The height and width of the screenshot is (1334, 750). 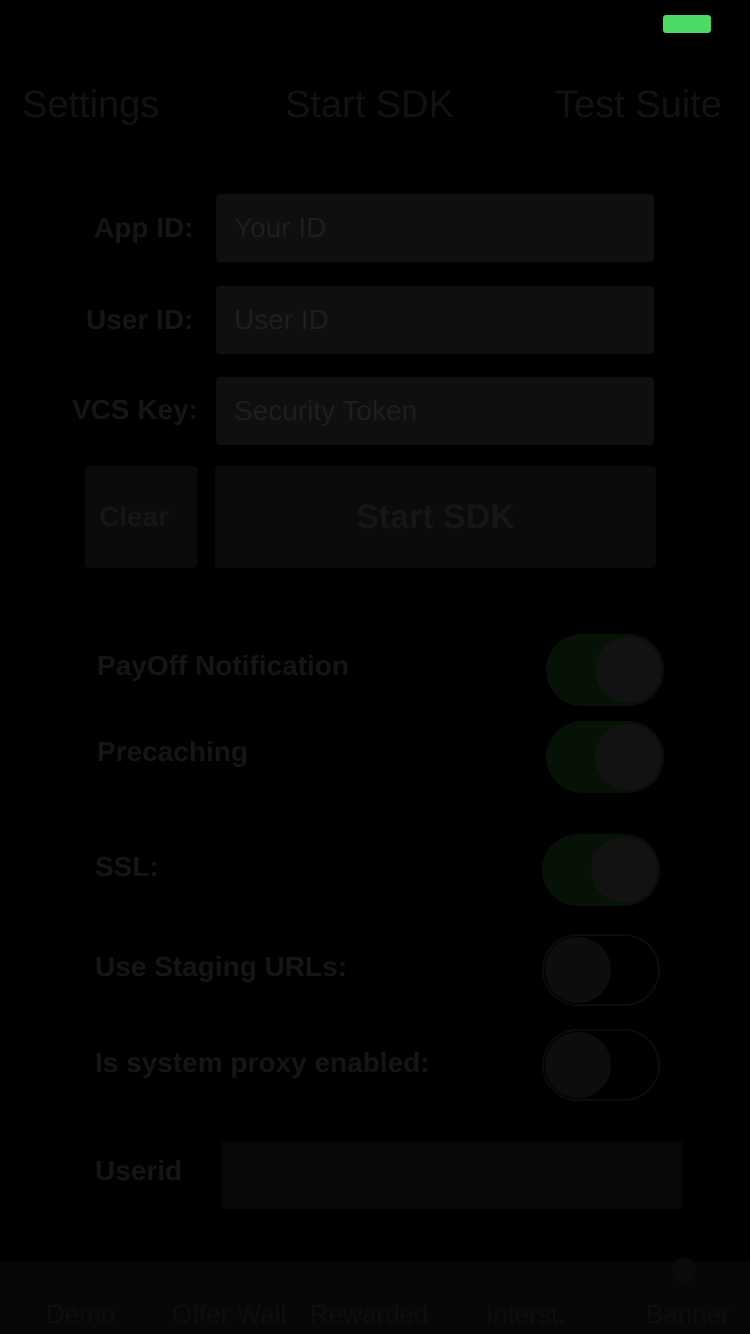 What do you see at coordinates (90, 105) in the screenshot?
I see `nav-settings: Settings` at bounding box center [90, 105].